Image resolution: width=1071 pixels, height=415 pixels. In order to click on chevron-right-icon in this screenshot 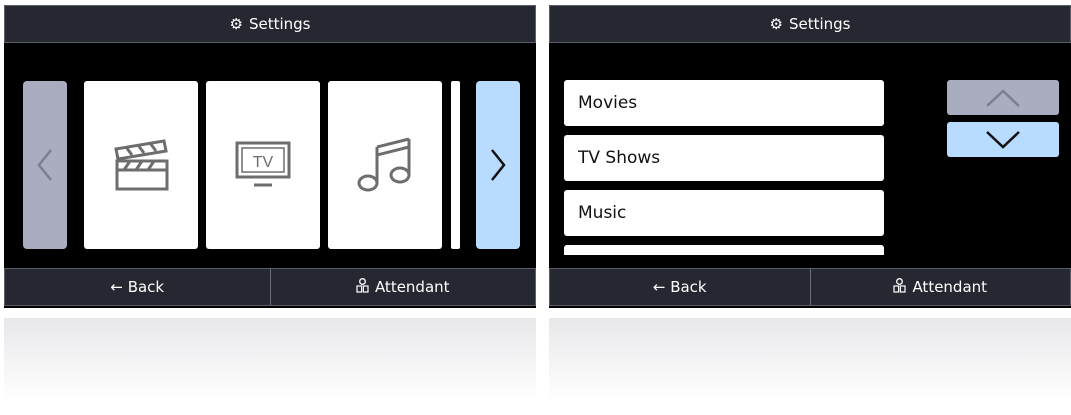, I will do `click(498, 165)`.